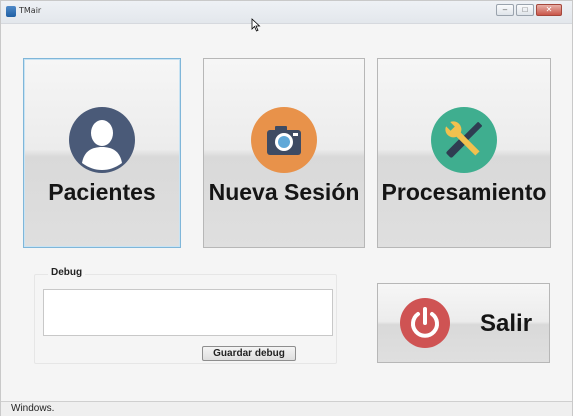 This screenshot has width=573, height=416. I want to click on minimize-button: –, so click(505, 10).